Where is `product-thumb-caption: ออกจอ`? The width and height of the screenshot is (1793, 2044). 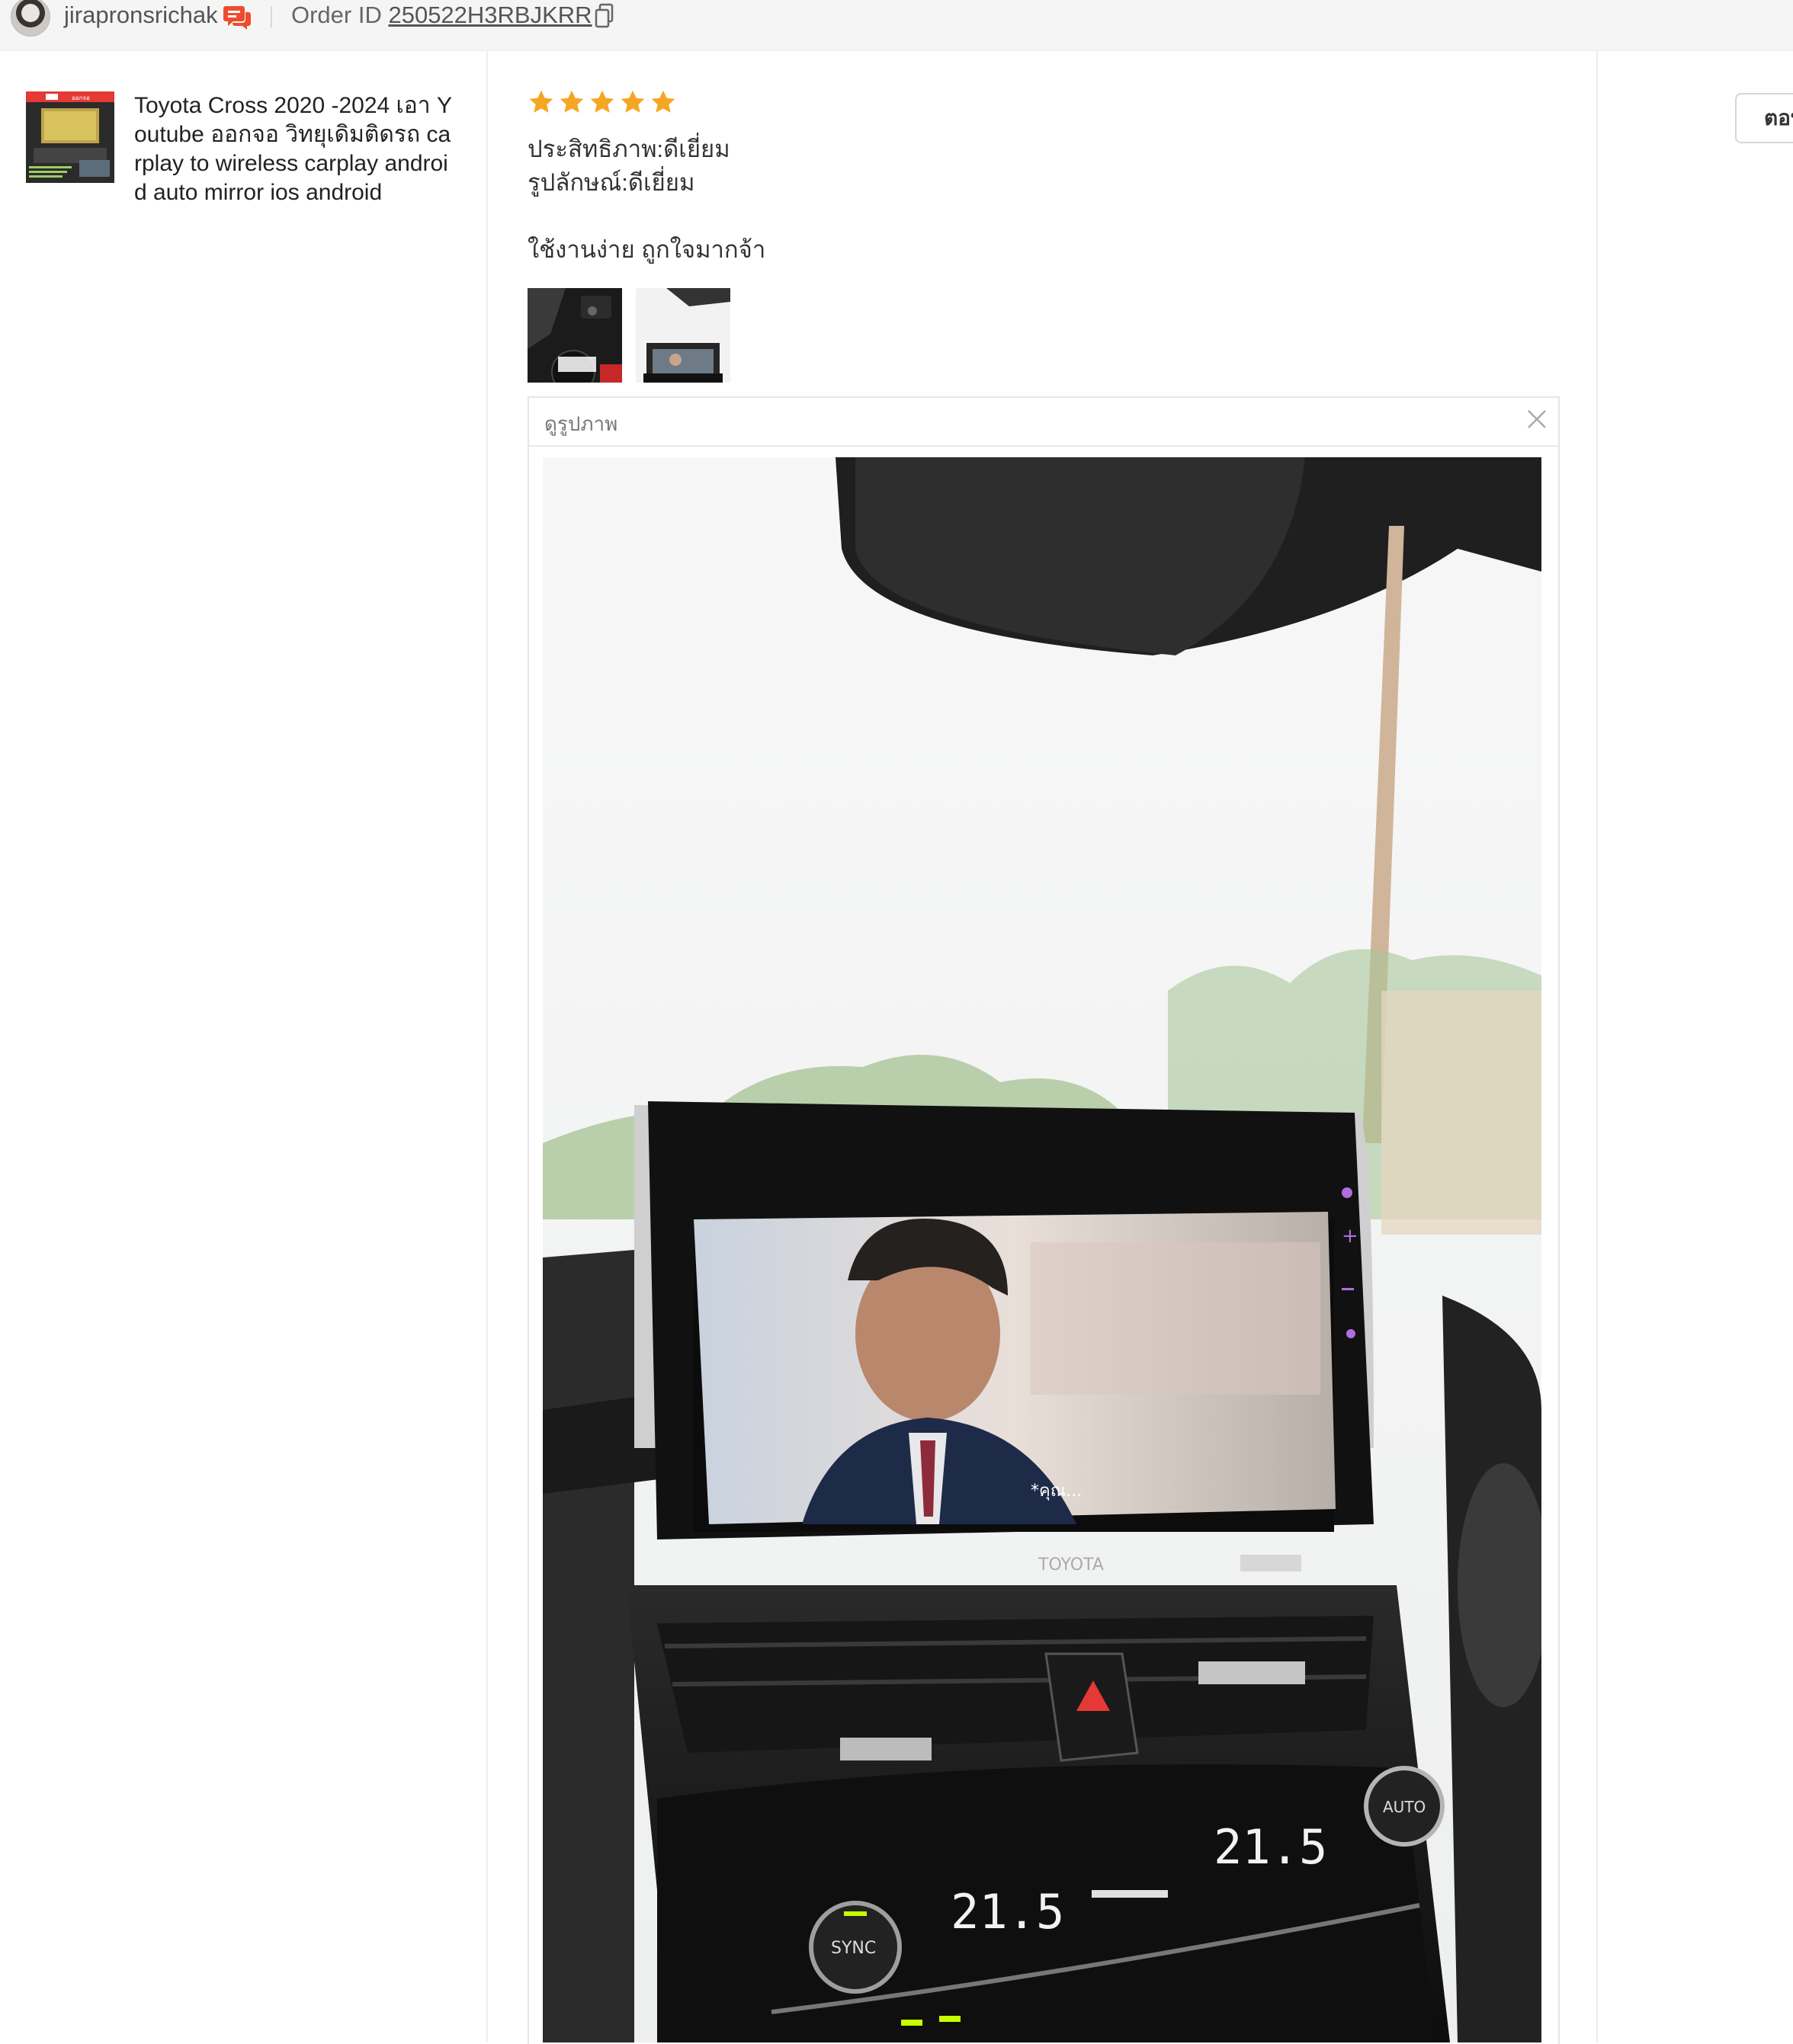 product-thumb-caption: ออกจอ is located at coordinates (81, 98).